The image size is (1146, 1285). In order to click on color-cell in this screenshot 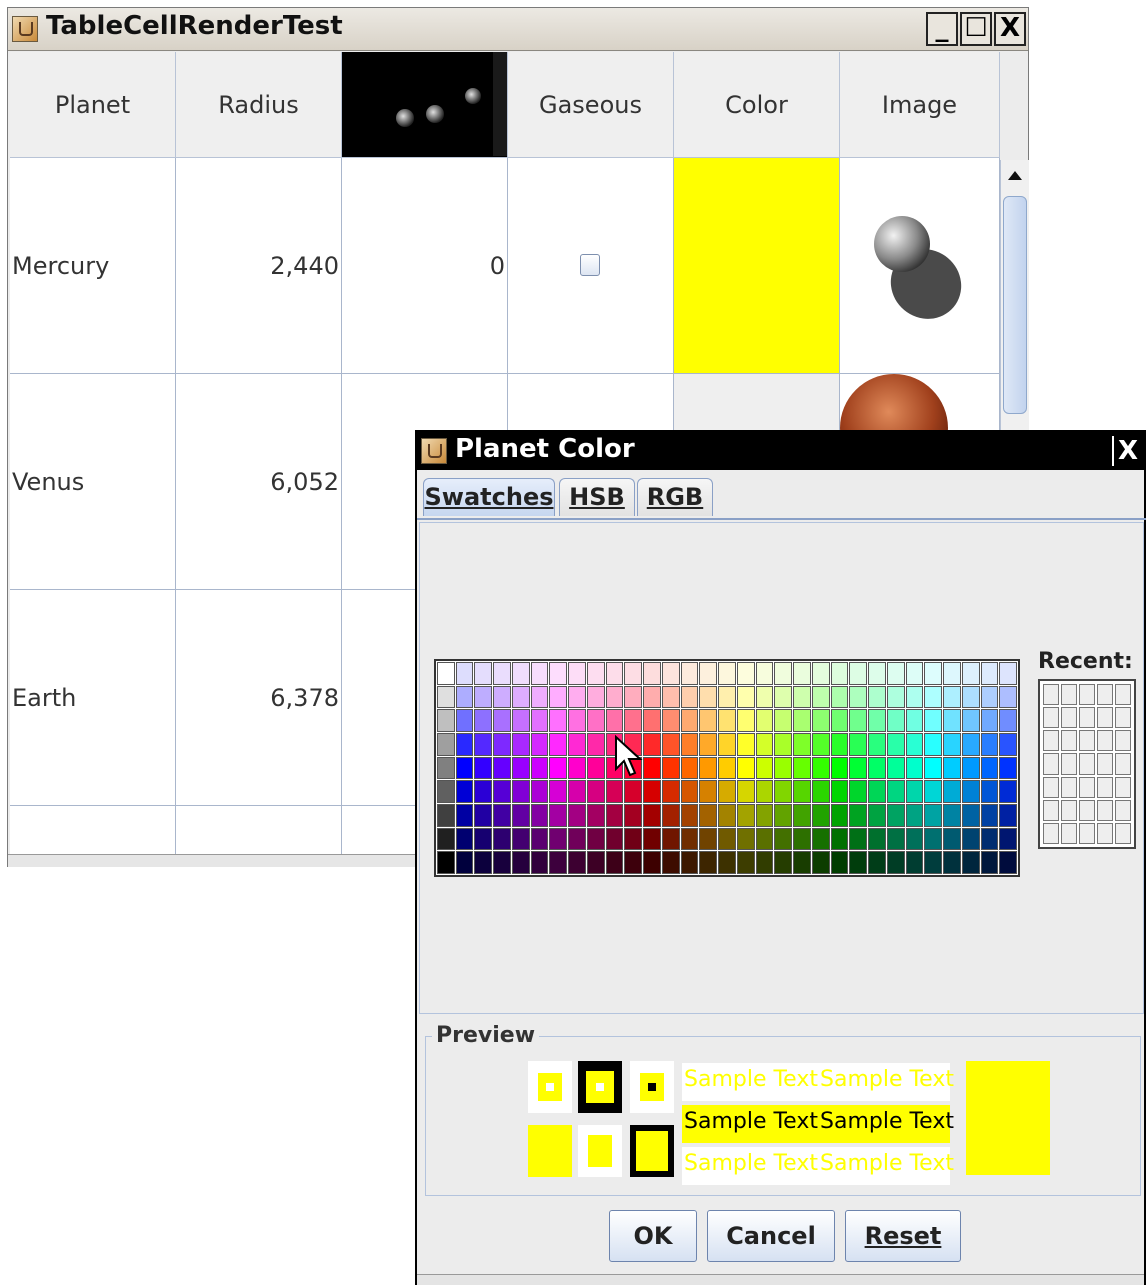, I will do `click(757, 265)`.